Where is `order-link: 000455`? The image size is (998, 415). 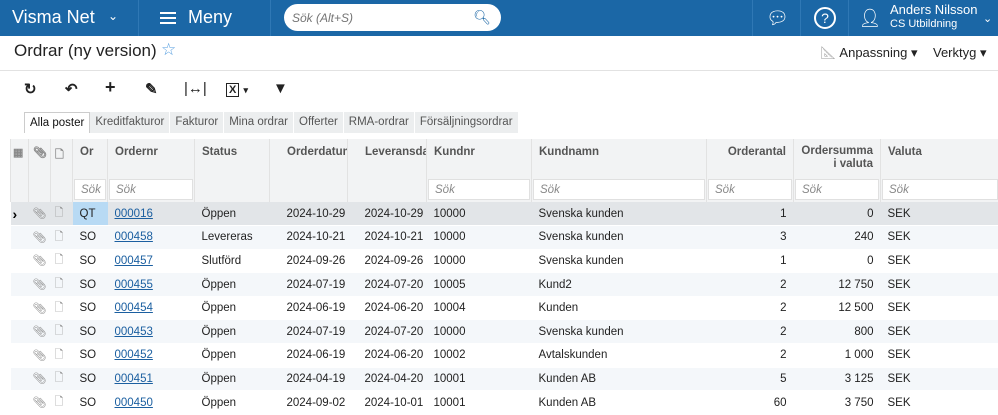
order-link: 000455 is located at coordinates (134, 285).